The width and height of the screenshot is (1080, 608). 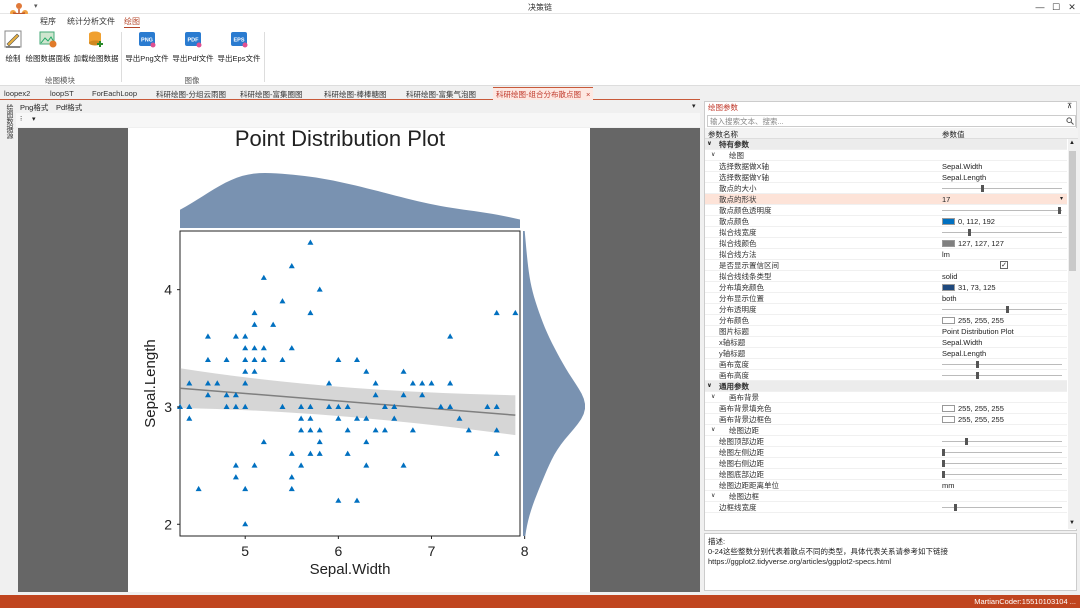 I want to click on property-row: 分布透明度, so click(x=886, y=309).